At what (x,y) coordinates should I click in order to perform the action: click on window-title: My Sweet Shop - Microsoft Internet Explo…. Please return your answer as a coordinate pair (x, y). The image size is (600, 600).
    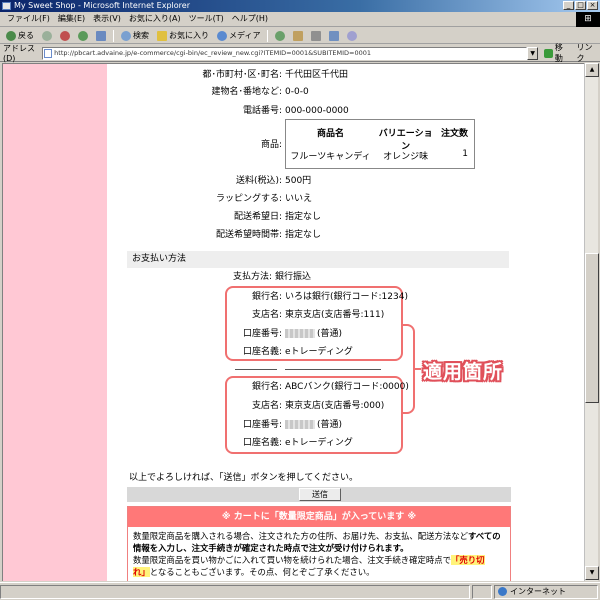
    Looking at the image, I should click on (102, 5).